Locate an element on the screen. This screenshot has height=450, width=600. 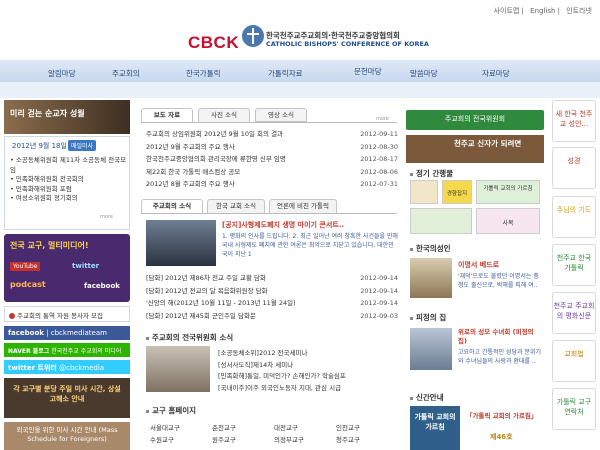
facebook-label: facebook is located at coordinates (102, 286).